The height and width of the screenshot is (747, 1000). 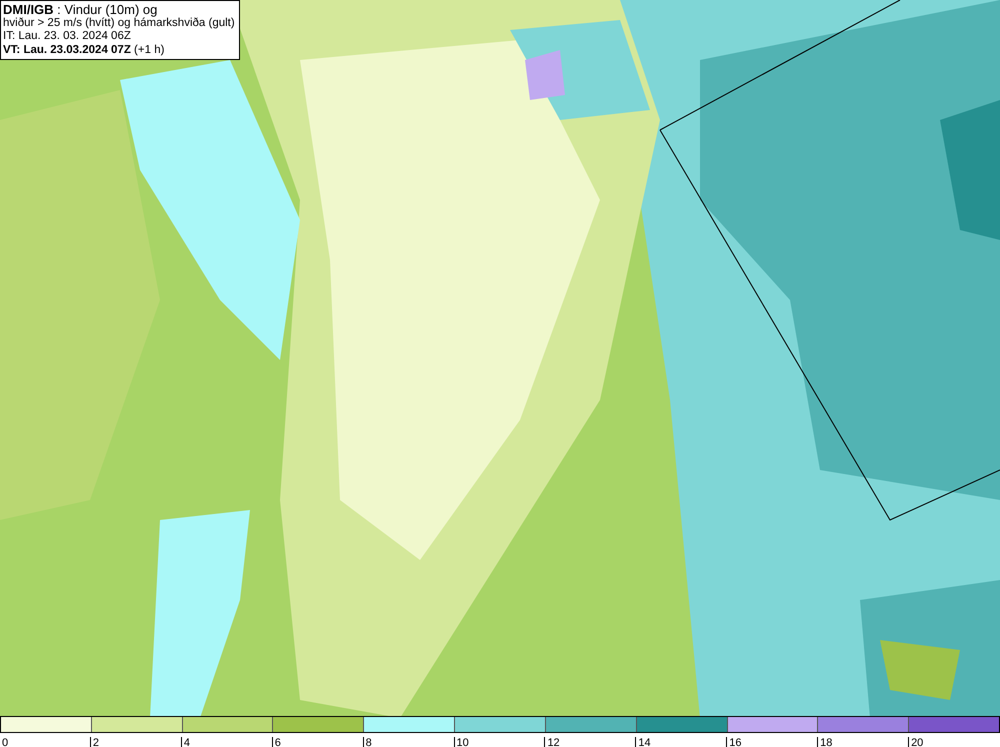 I want to click on scale-label: 14, so click(x=643, y=742).